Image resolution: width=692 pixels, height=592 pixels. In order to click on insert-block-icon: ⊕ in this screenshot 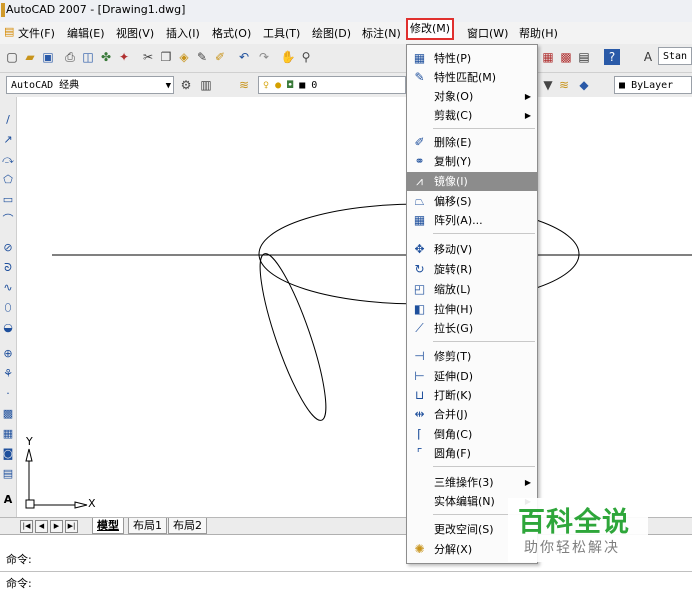, I will do `click(8, 354)`.